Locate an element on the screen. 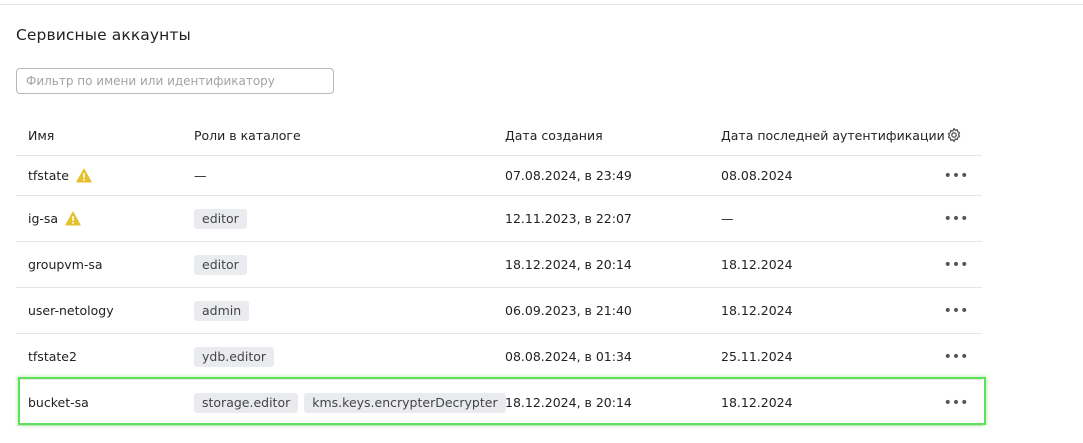 Image resolution: width=1083 pixels, height=443 pixels. account-name-link: ig-sa is located at coordinates (43, 218).